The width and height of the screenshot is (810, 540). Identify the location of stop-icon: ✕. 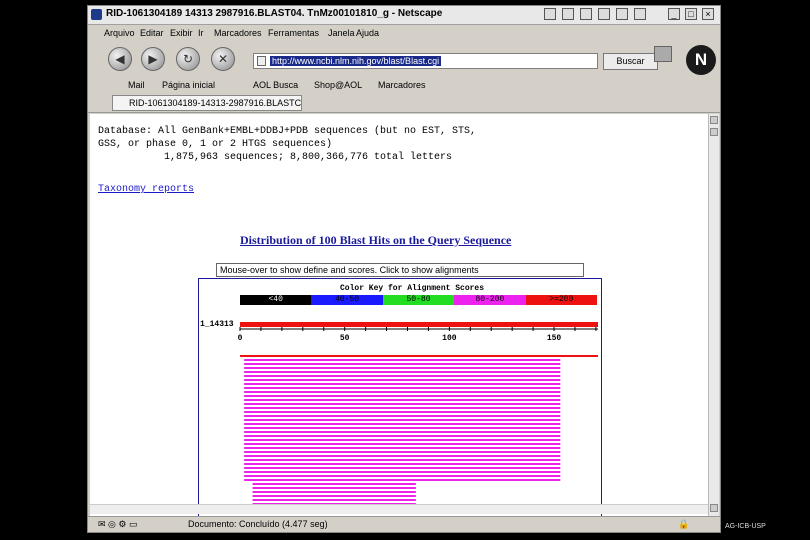
(223, 59).